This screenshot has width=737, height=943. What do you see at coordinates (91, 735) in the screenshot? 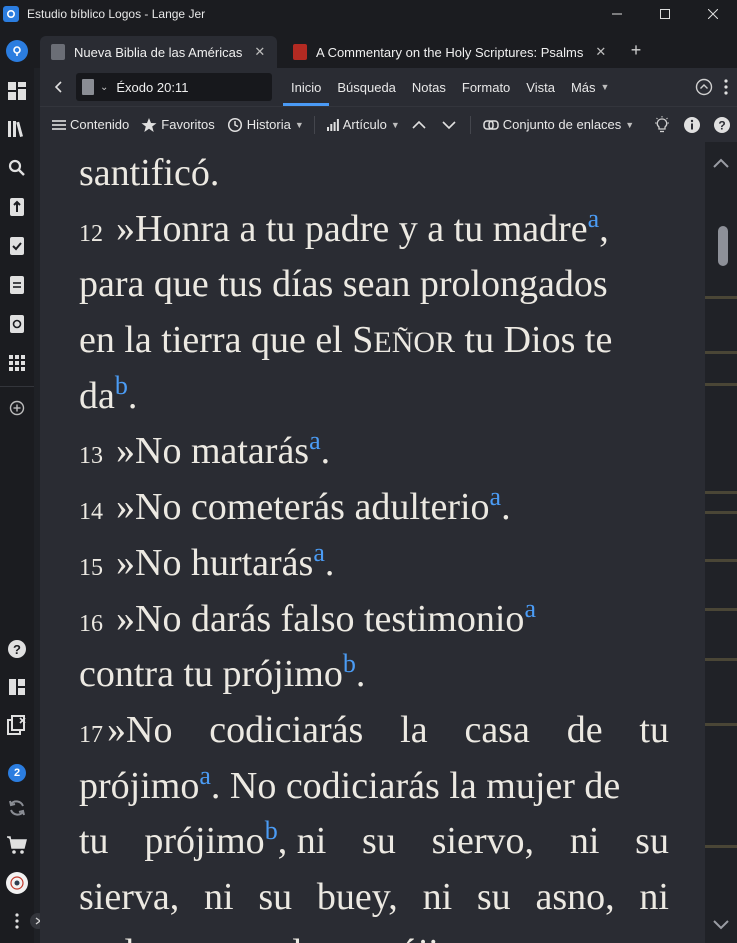
I see `verse-number: 17` at bounding box center [91, 735].